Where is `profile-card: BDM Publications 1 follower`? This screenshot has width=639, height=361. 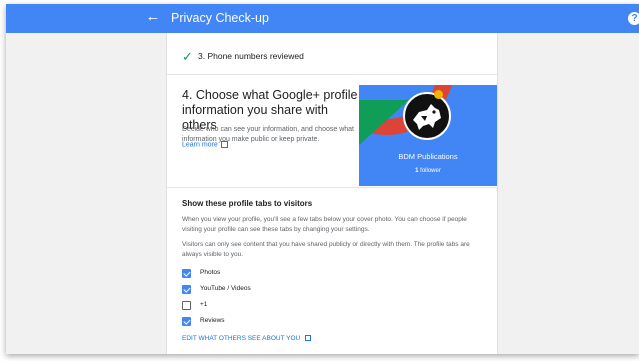 profile-card: BDM Publications 1 follower is located at coordinates (428, 135).